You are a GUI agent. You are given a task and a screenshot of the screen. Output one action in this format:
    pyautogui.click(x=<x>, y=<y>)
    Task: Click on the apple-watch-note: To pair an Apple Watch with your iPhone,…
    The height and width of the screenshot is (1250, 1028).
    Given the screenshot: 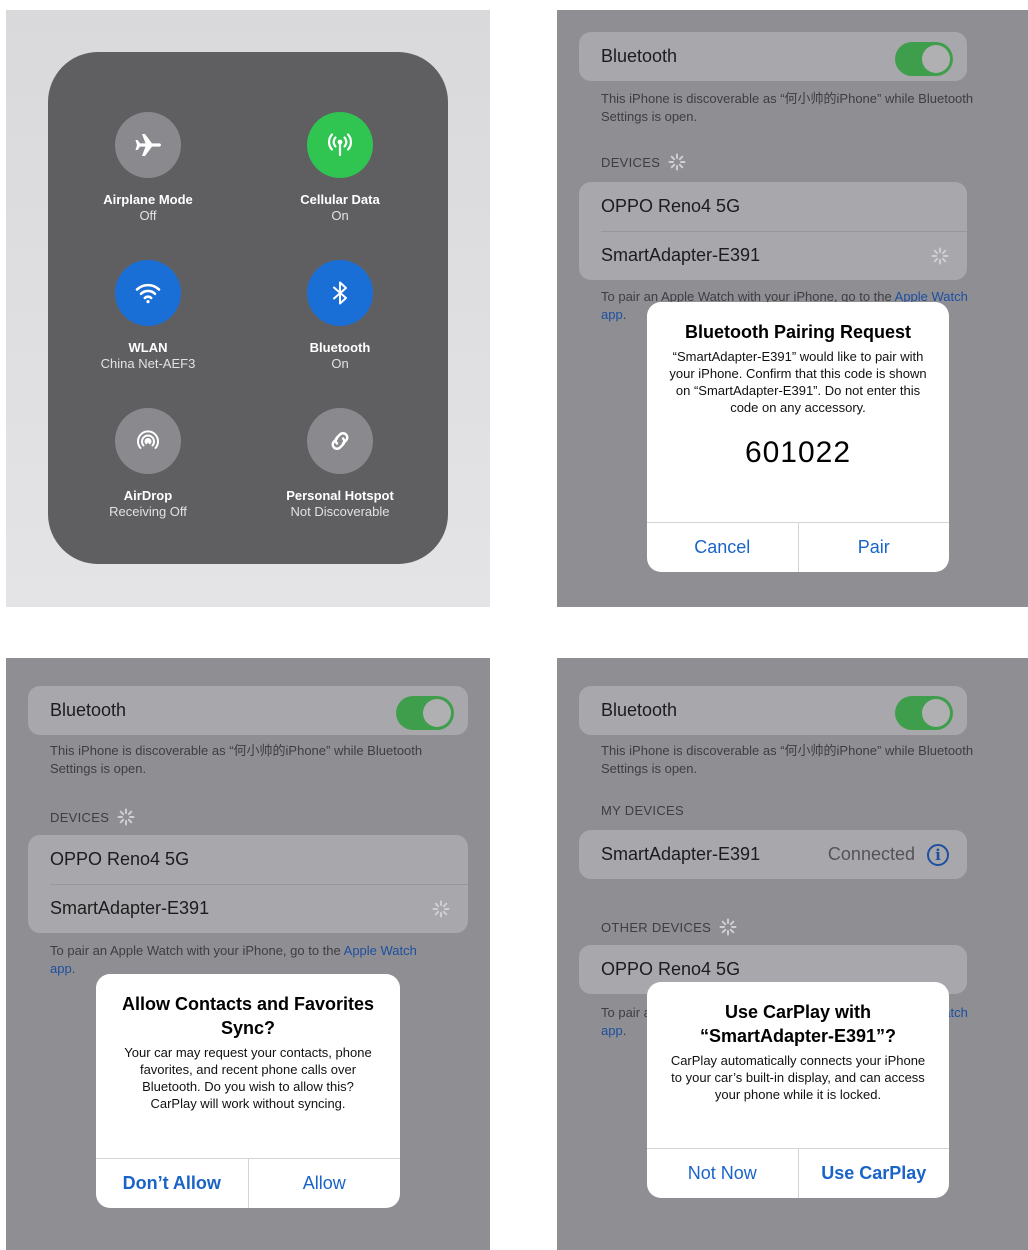 What is the action you would take?
    pyautogui.click(x=240, y=960)
    